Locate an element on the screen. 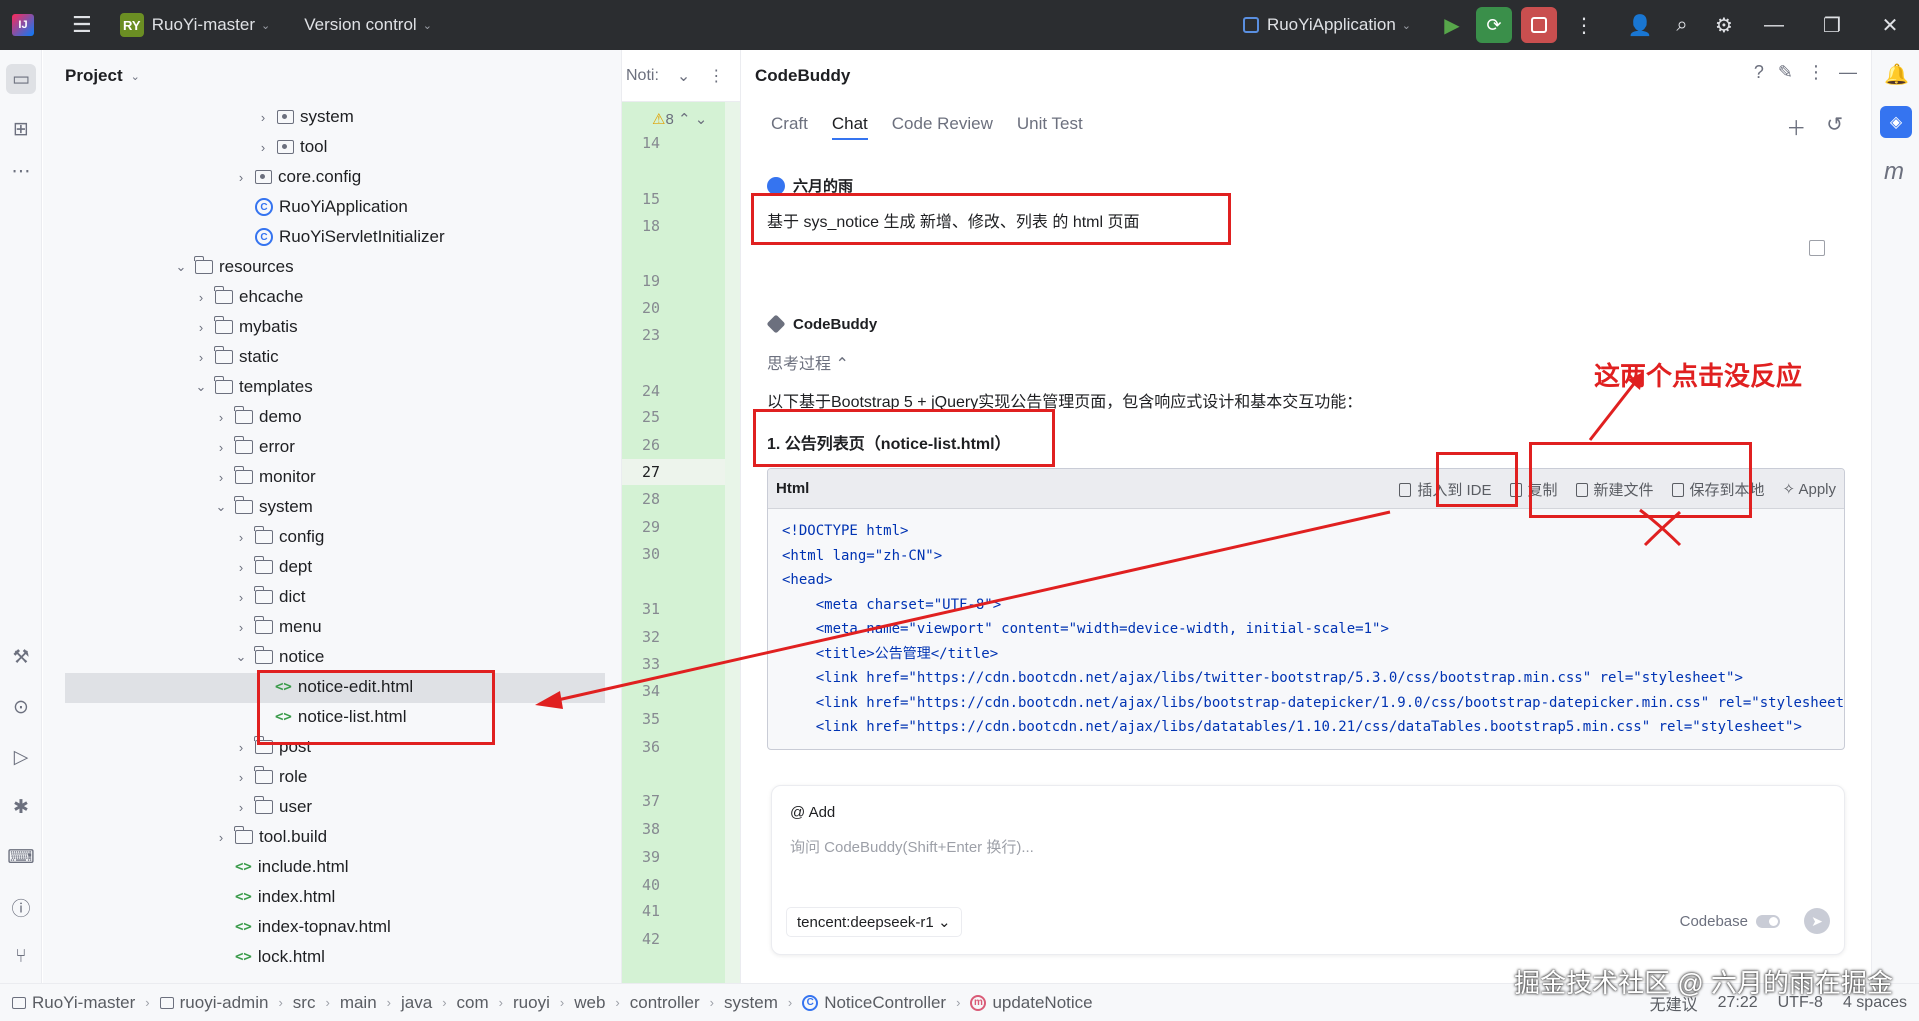 The image size is (1919, 1021). close-icon: ✕ is located at coordinates (1890, 25).